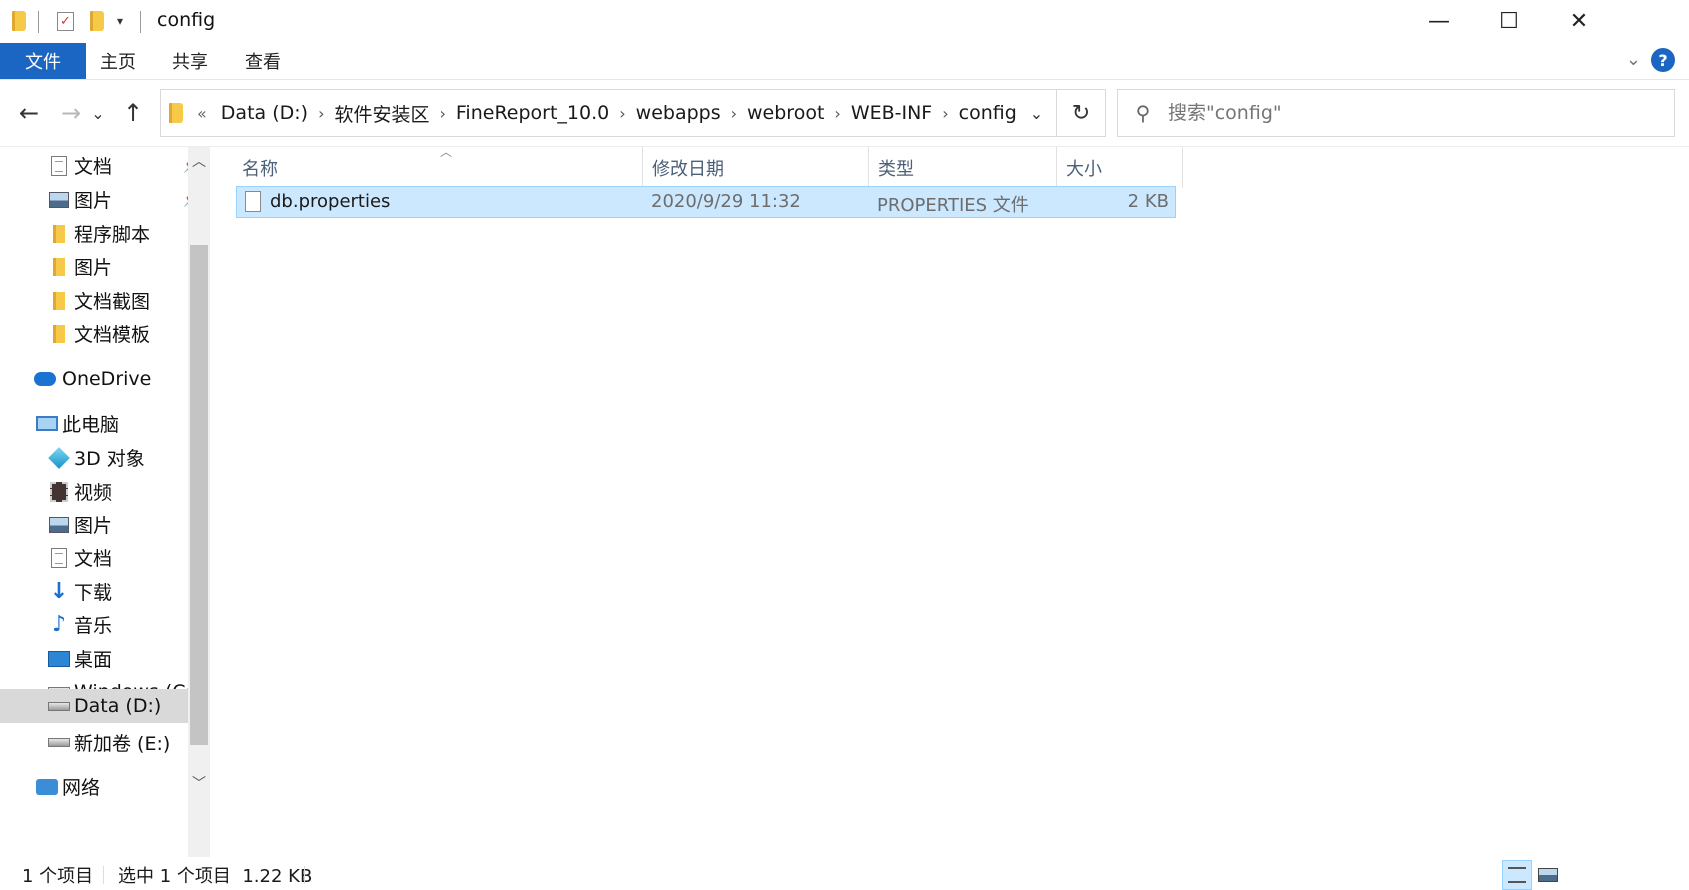 This screenshot has width=1689, height=890. I want to click on sidebar-item-pictures: 图片, so click(103, 524).